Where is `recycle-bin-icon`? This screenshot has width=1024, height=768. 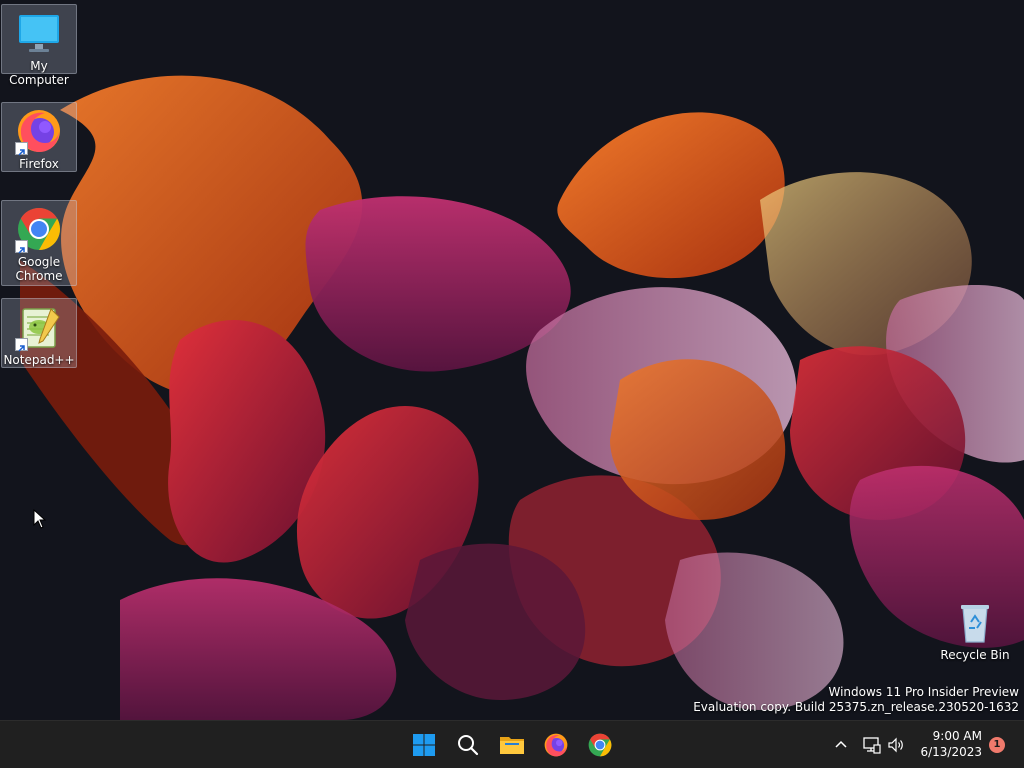 recycle-bin-icon is located at coordinates (975, 622).